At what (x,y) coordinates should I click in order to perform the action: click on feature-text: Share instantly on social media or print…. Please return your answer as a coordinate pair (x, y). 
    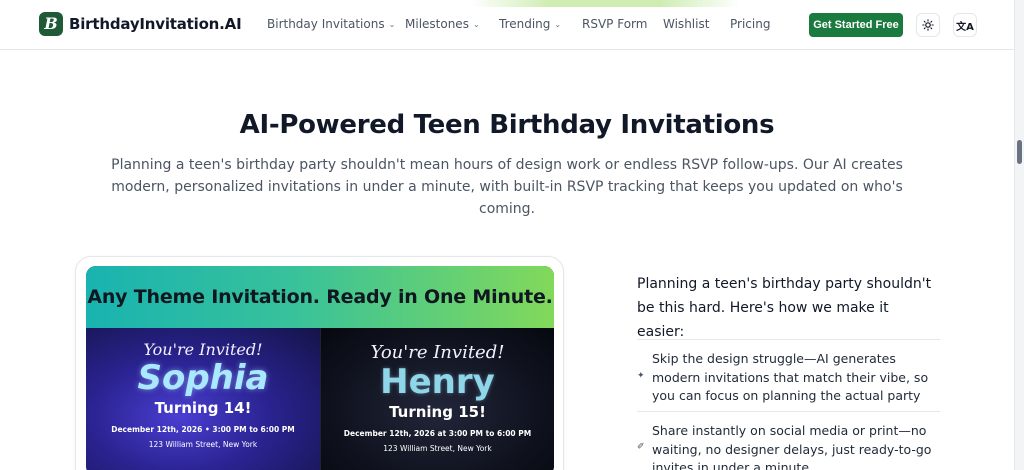
    Looking at the image, I should click on (792, 446).